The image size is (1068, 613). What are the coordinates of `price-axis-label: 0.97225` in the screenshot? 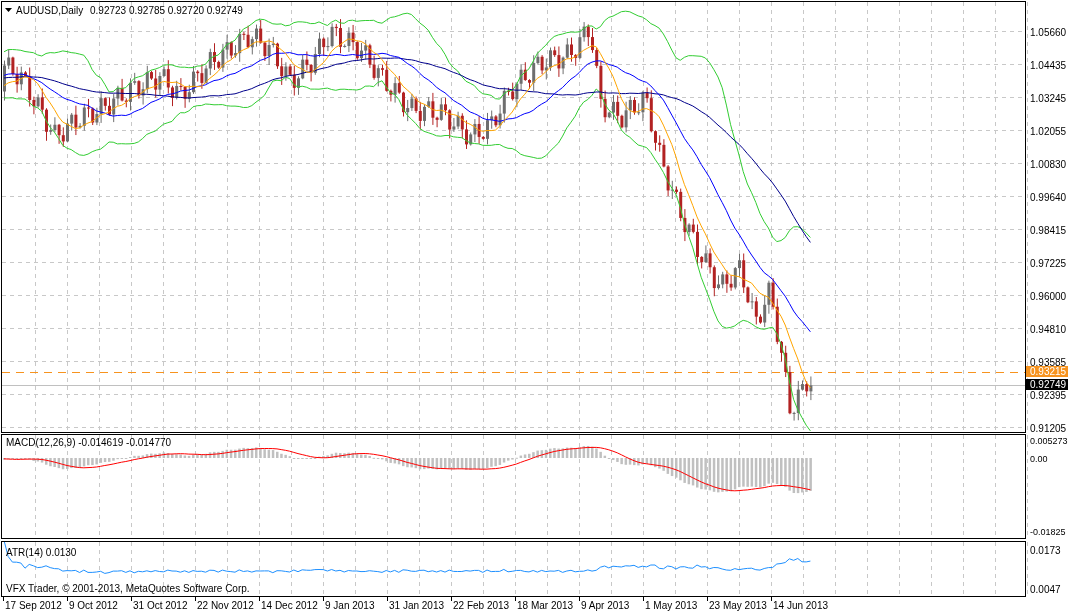 It's located at (1048, 263).